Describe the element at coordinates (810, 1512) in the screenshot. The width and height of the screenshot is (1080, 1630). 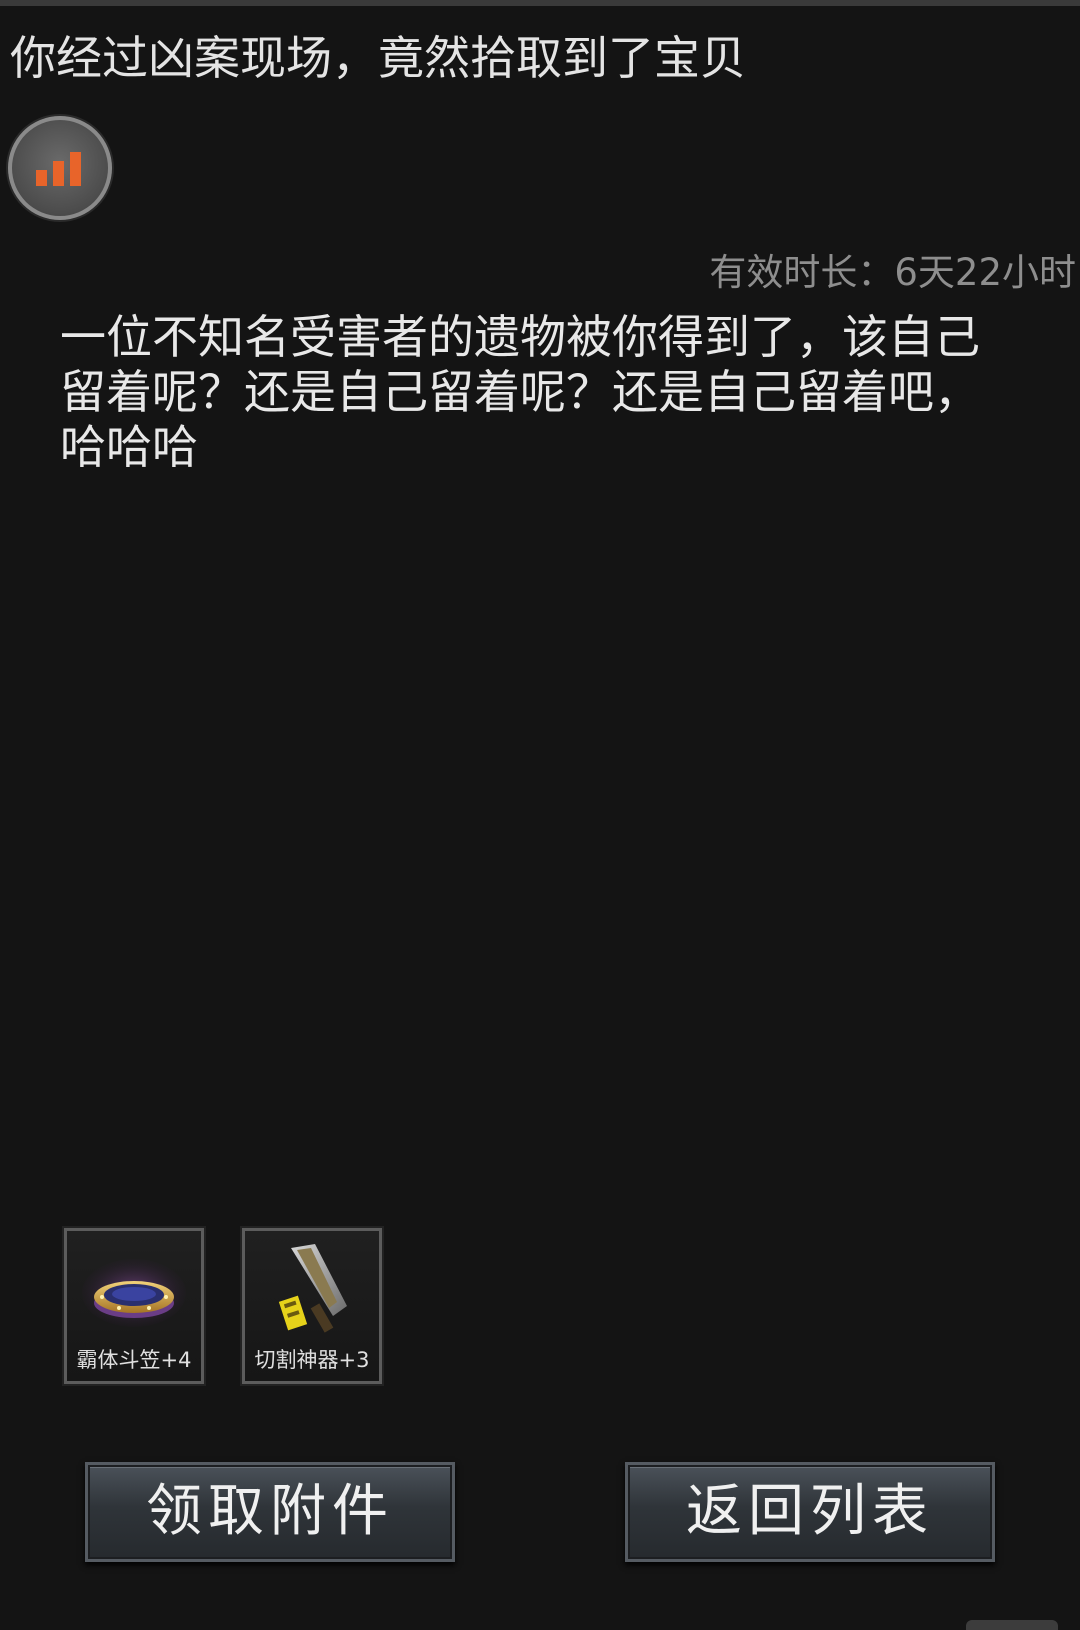
I see `back-to-list-button: 返回列表` at that location.